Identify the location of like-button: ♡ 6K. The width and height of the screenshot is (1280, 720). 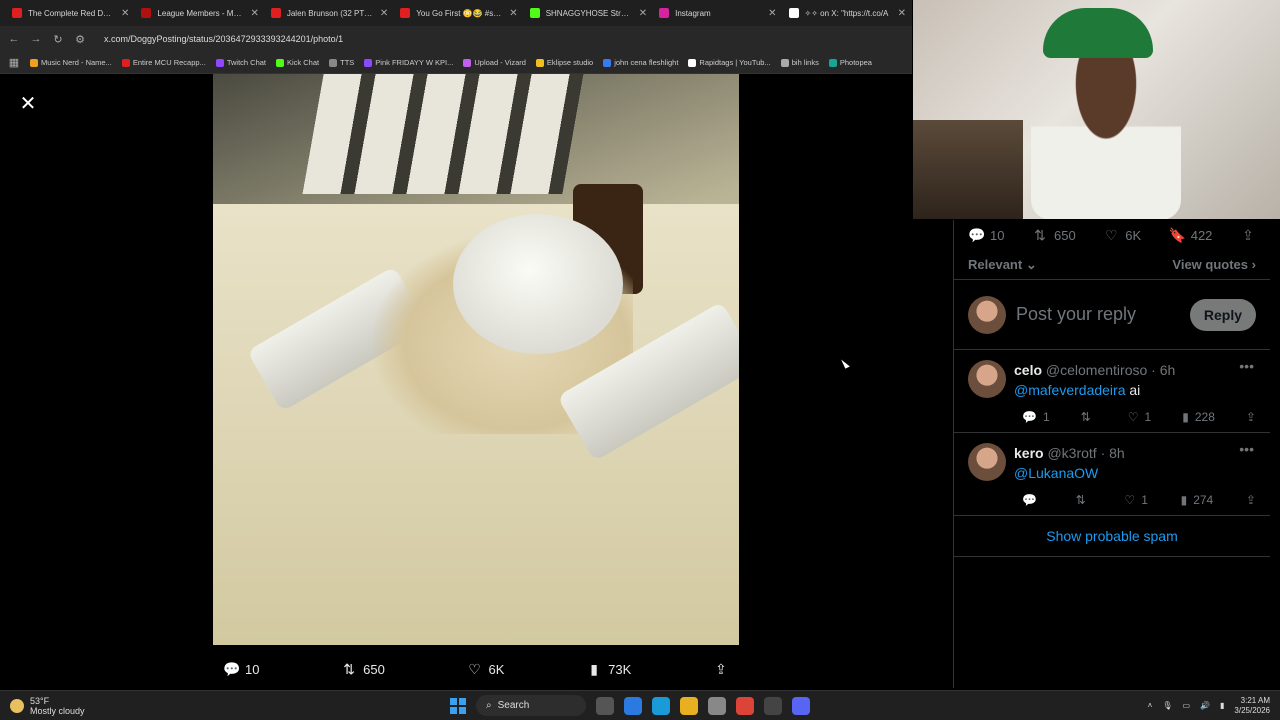
(485, 669).